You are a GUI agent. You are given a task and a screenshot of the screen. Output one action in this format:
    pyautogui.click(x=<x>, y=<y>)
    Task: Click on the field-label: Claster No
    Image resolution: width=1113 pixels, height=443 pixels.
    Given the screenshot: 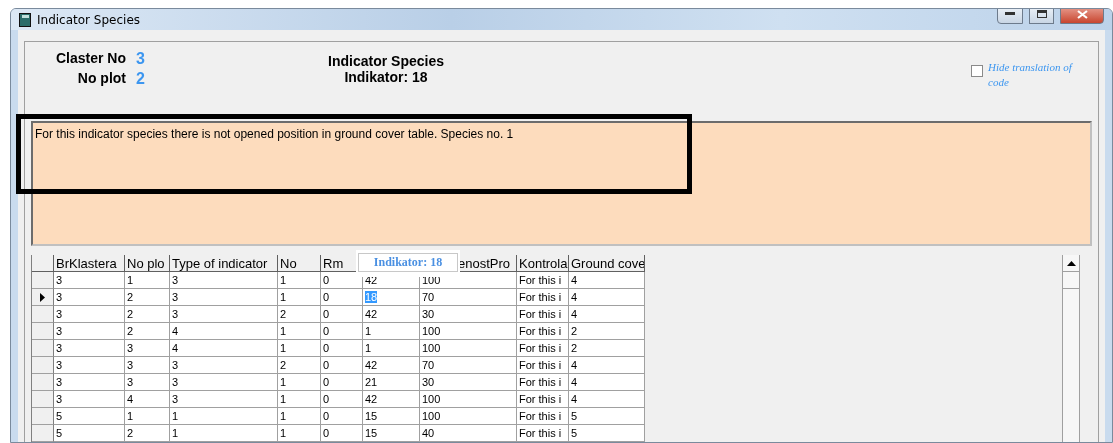 What is the action you would take?
    pyautogui.click(x=90, y=59)
    